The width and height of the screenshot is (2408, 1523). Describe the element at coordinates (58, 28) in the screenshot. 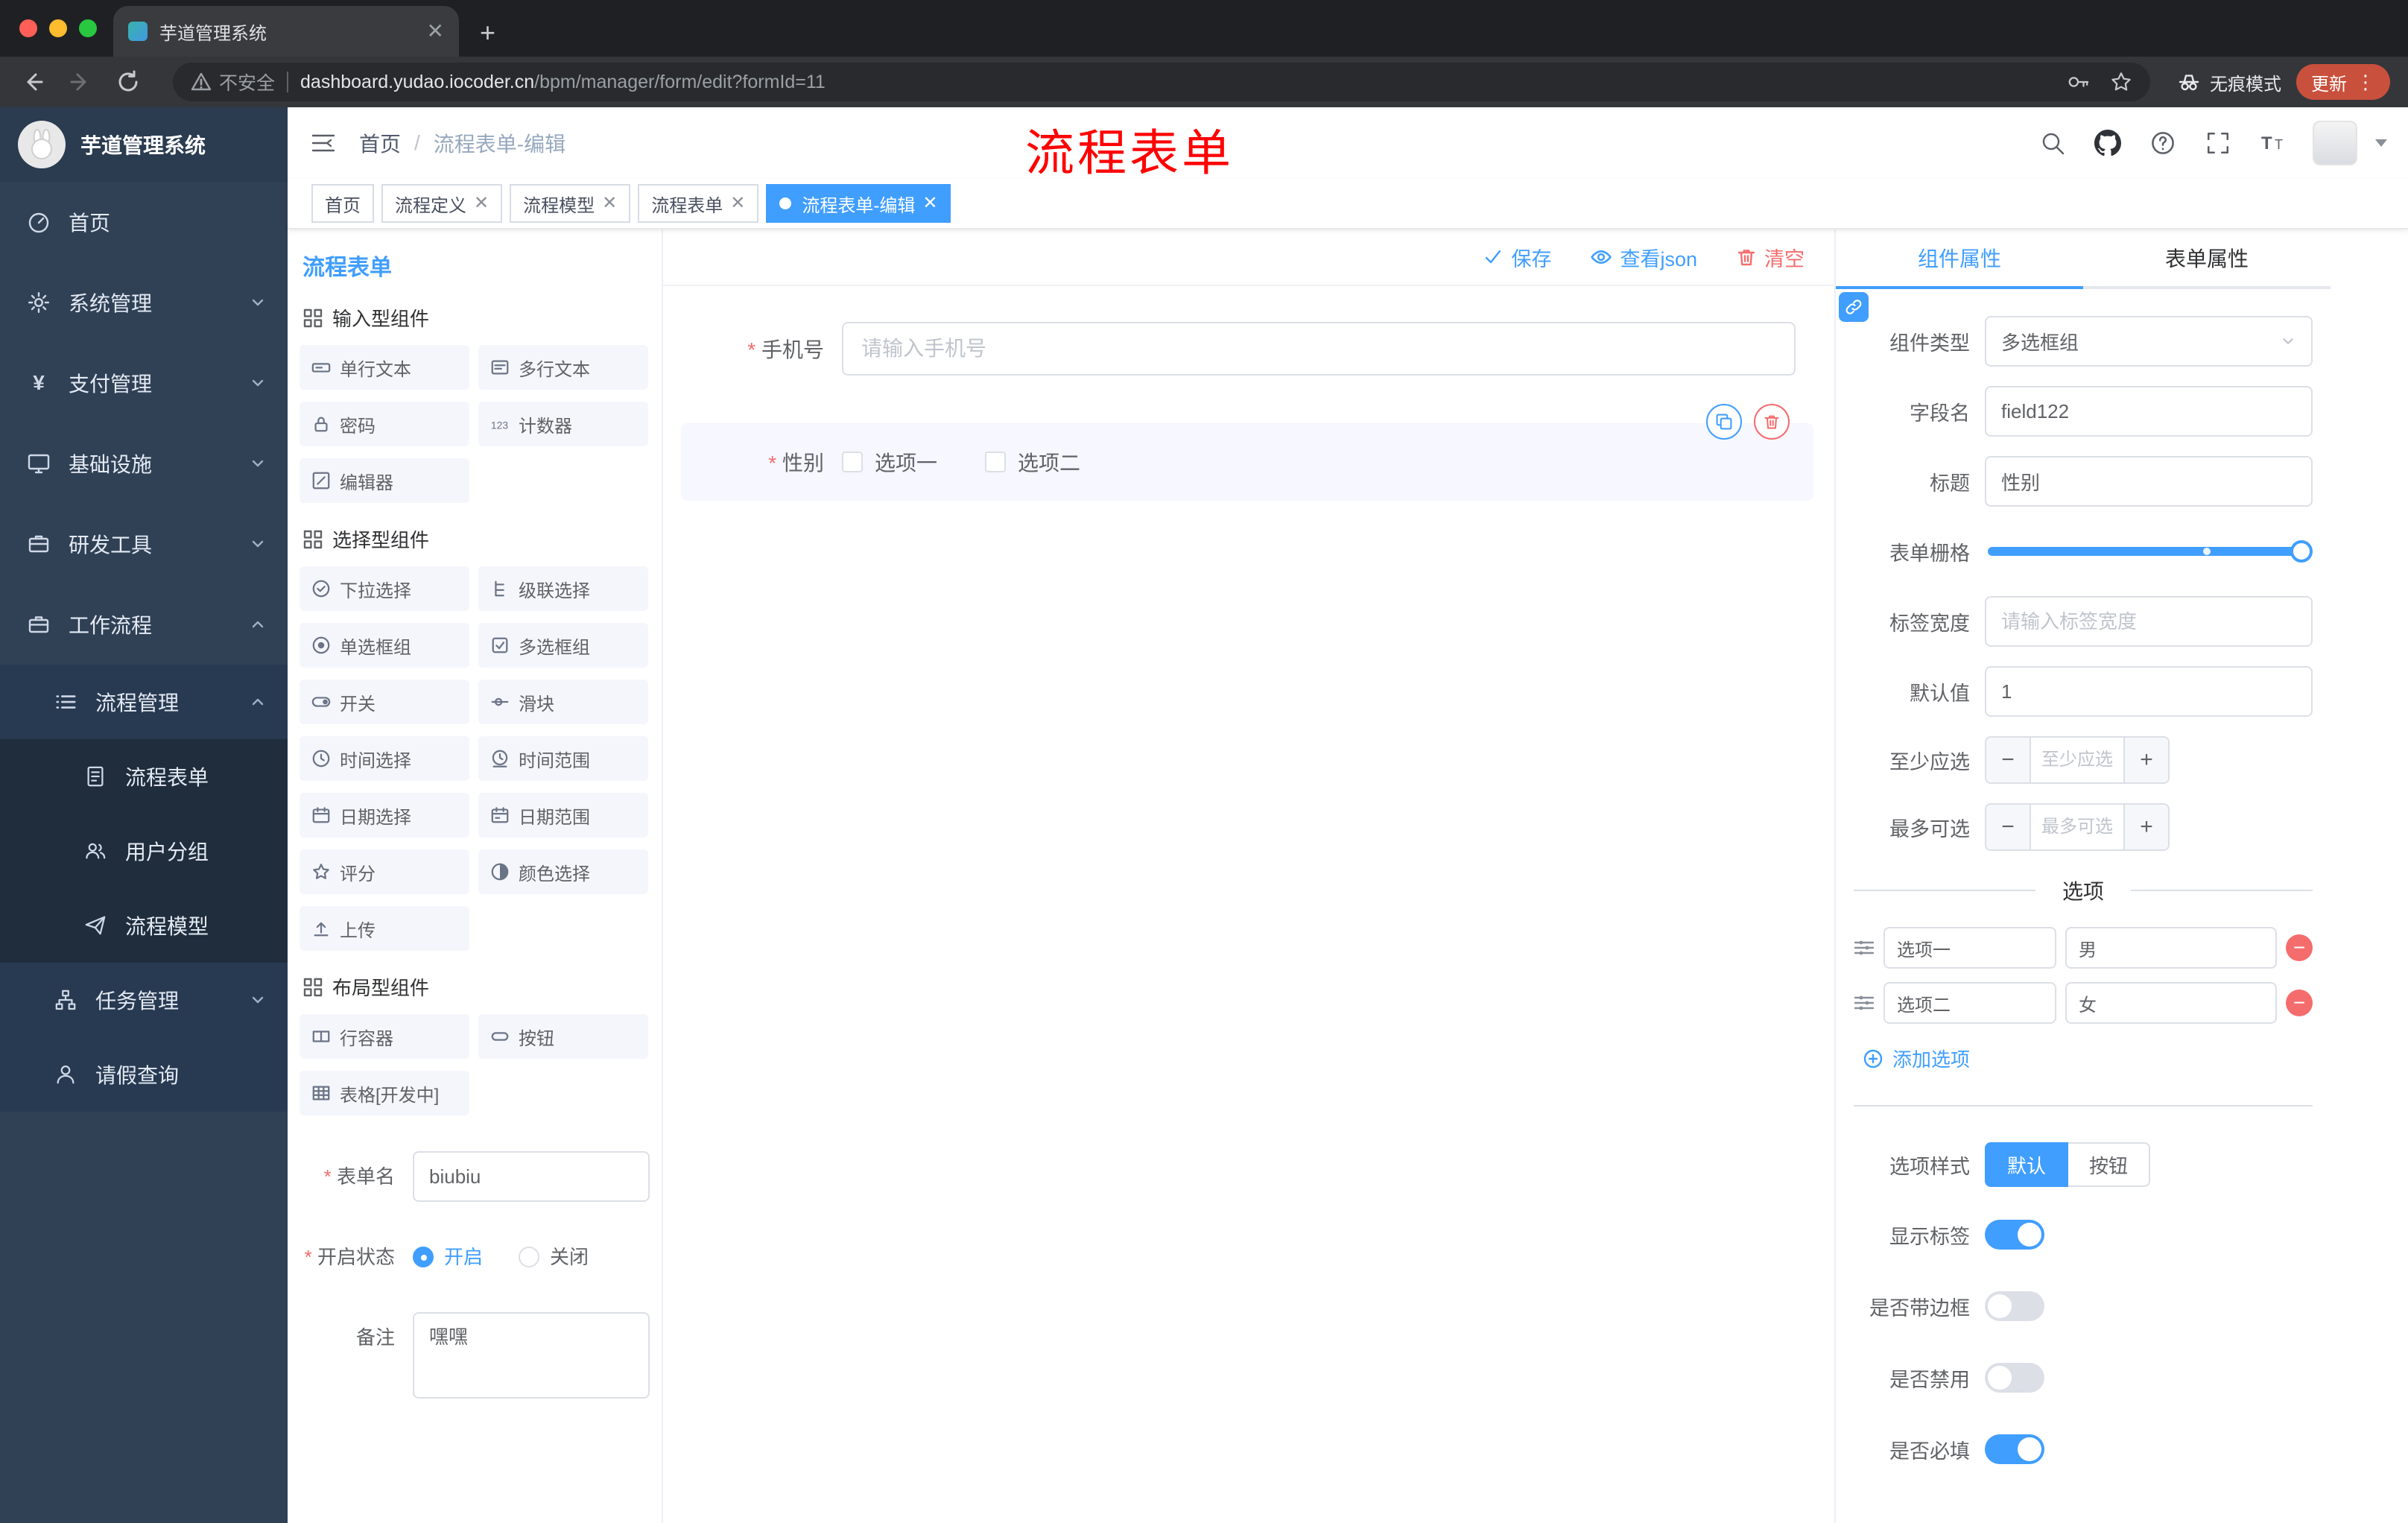

I see `minimize-window-button` at that location.